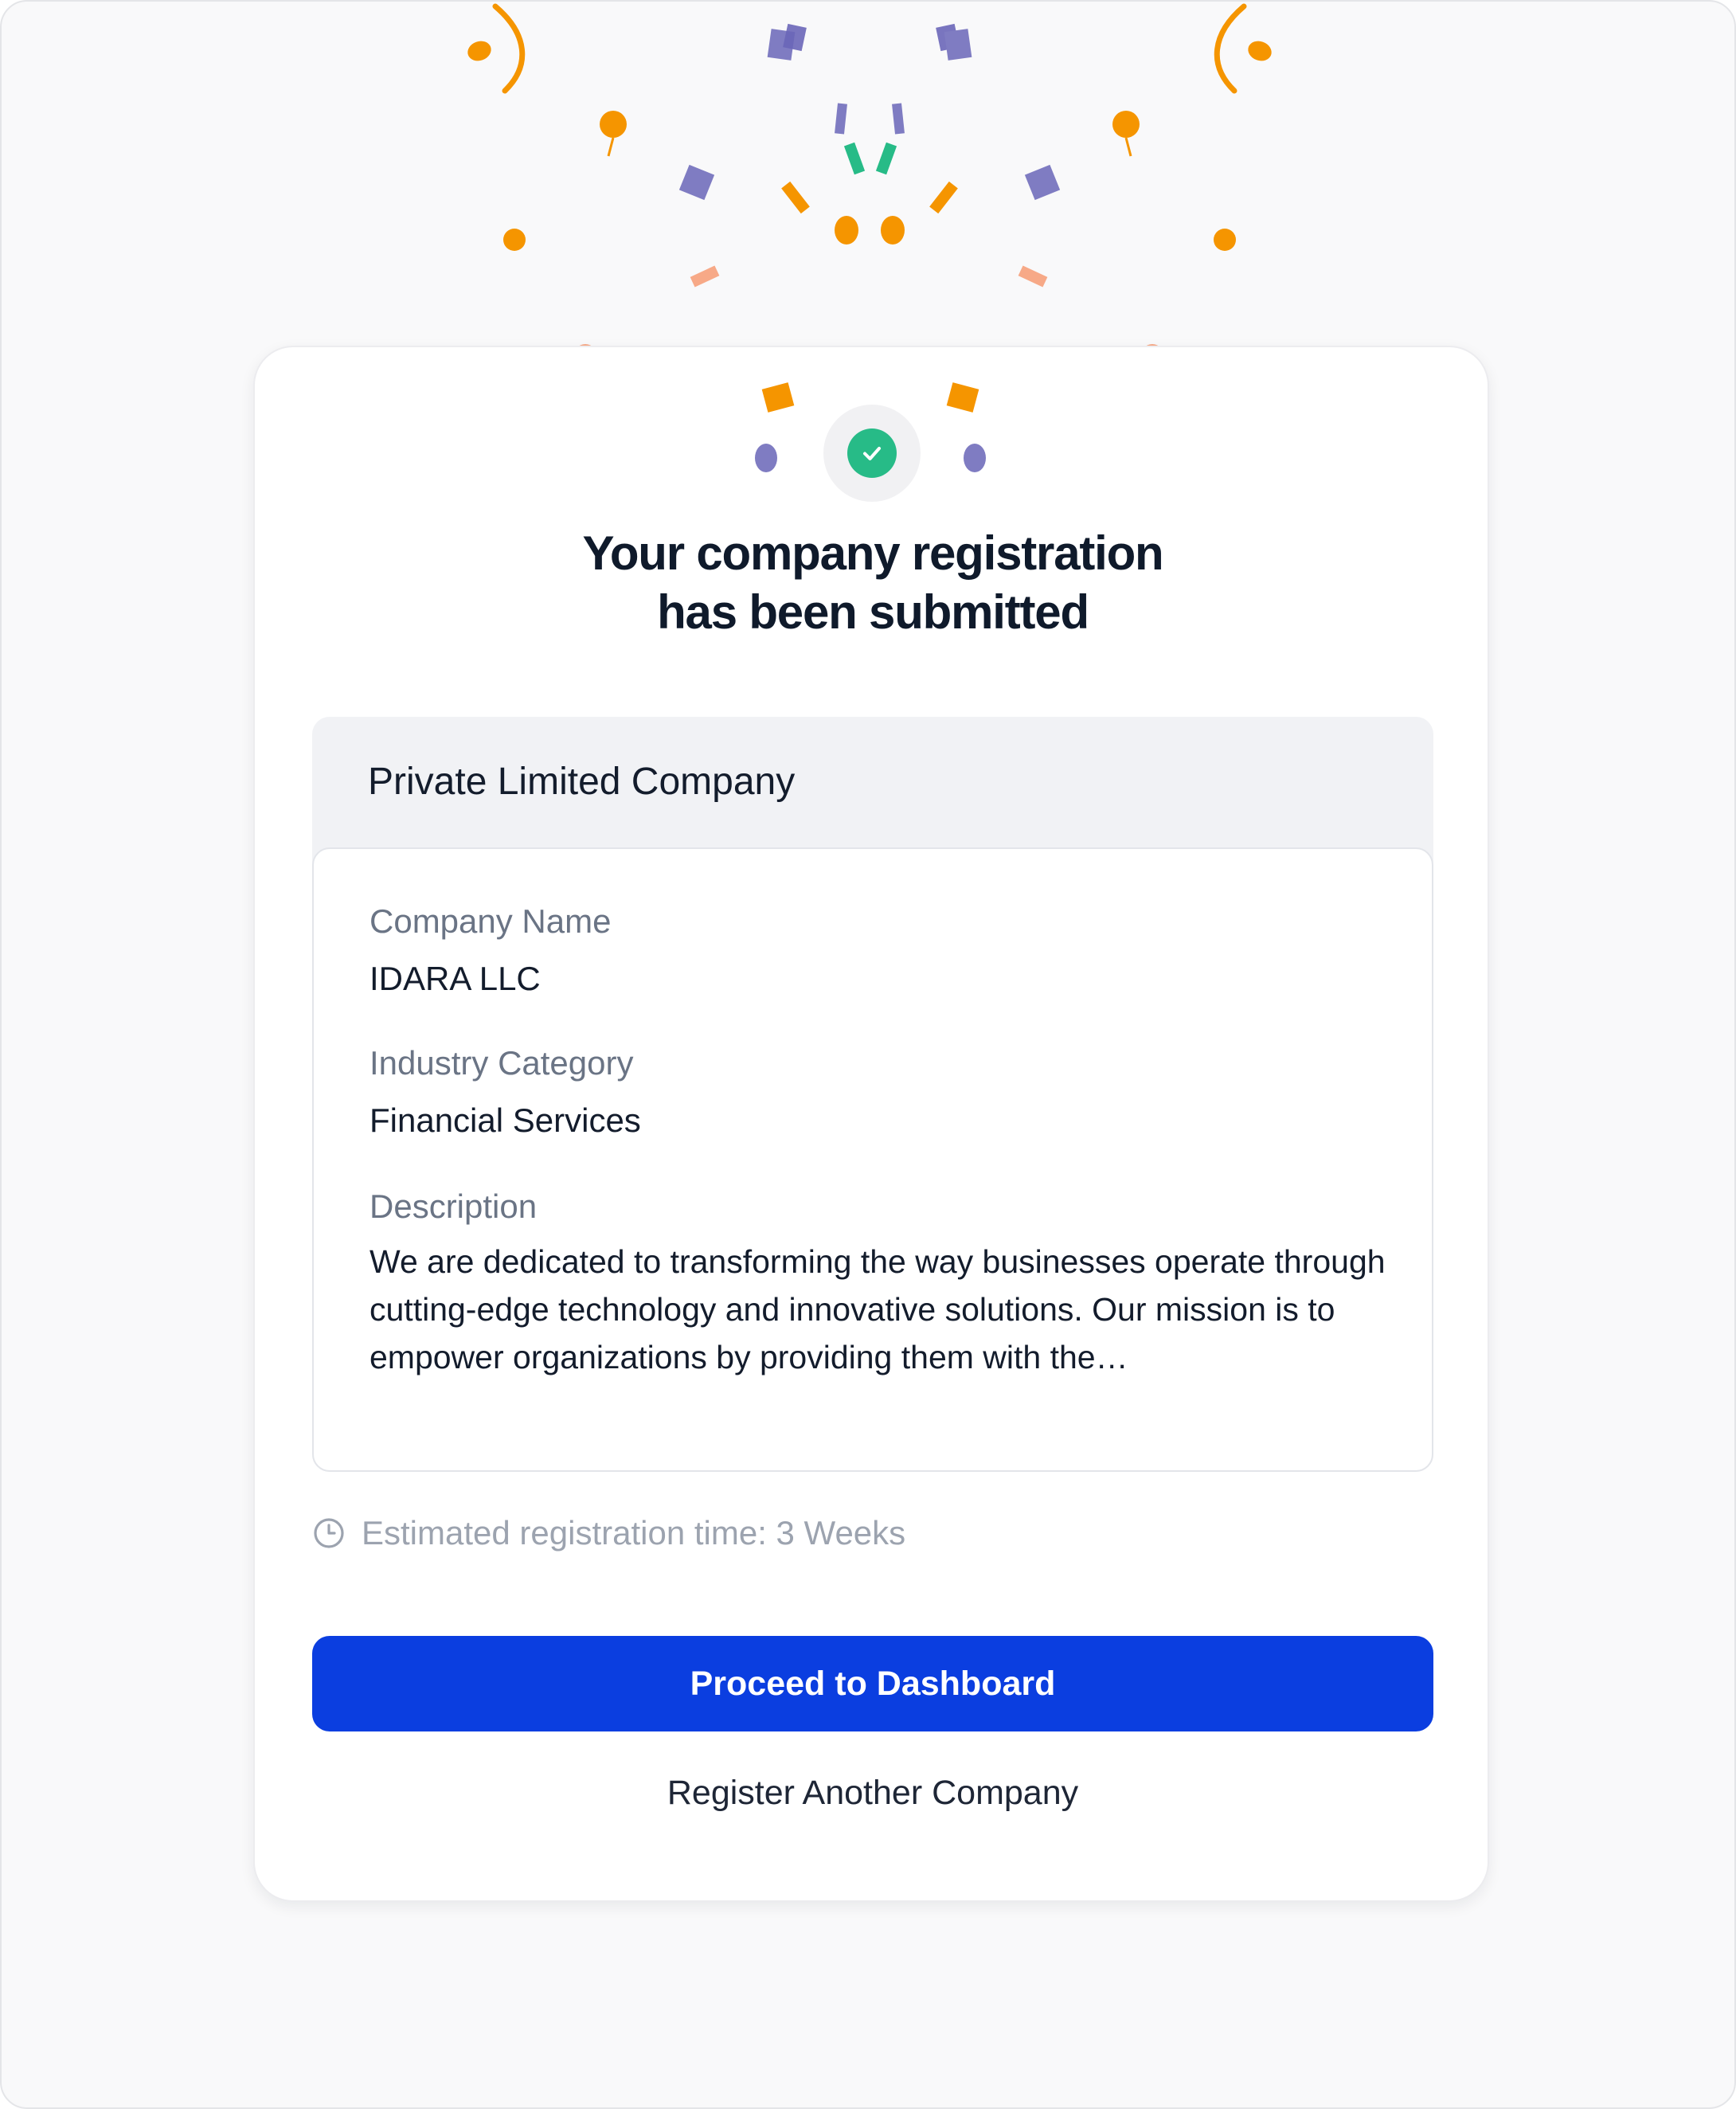  I want to click on success-badge, so click(872, 453).